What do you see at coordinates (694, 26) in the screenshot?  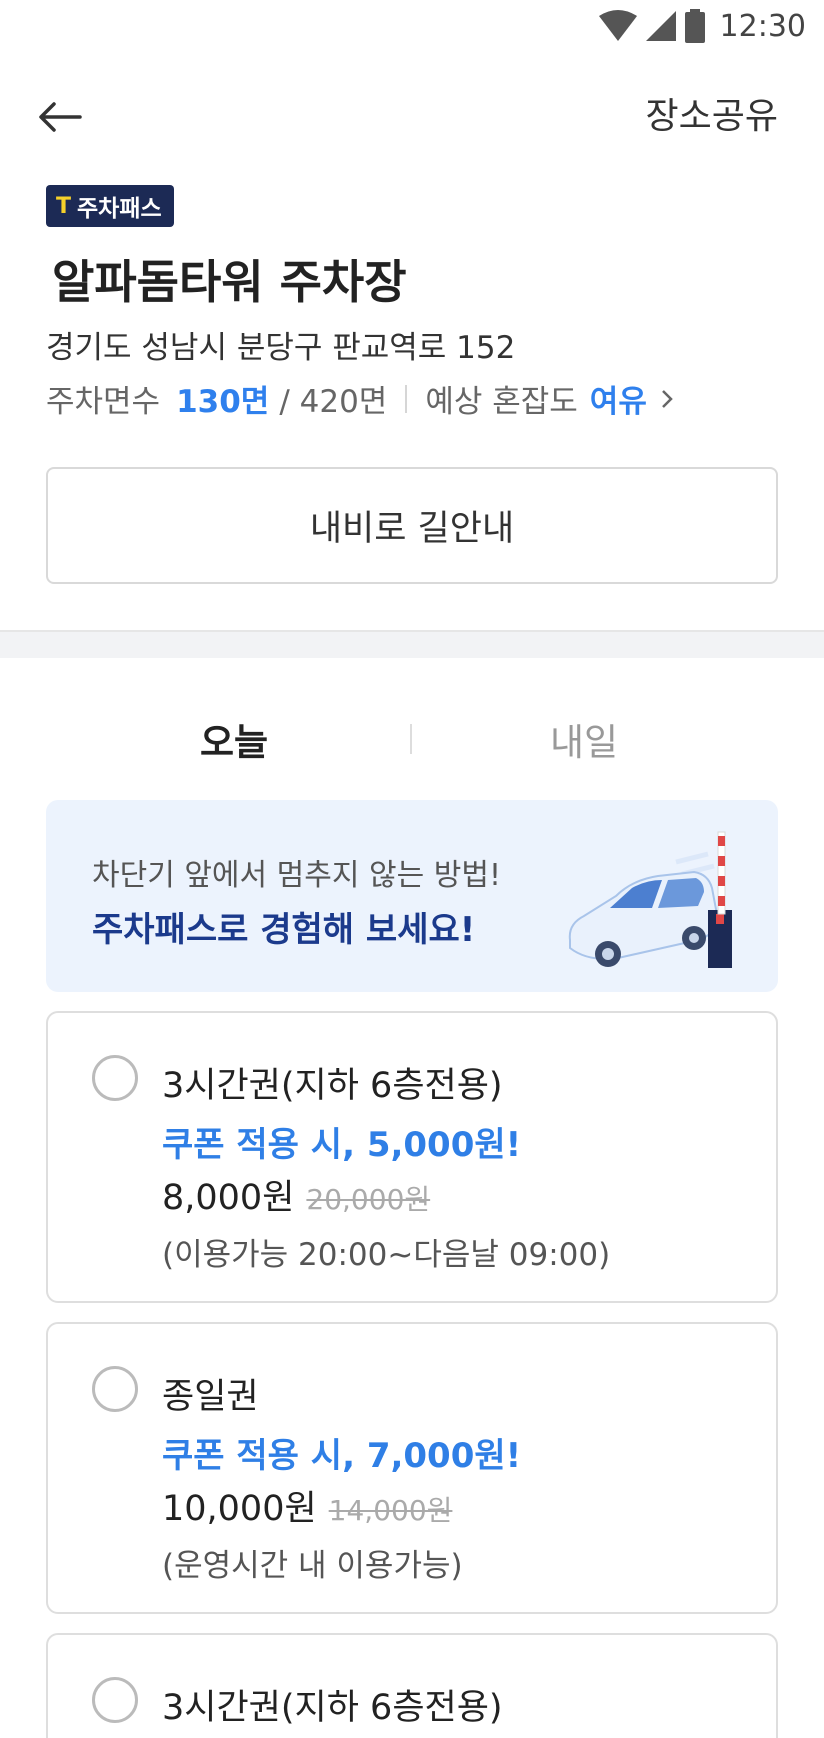 I see `battery-icon` at bounding box center [694, 26].